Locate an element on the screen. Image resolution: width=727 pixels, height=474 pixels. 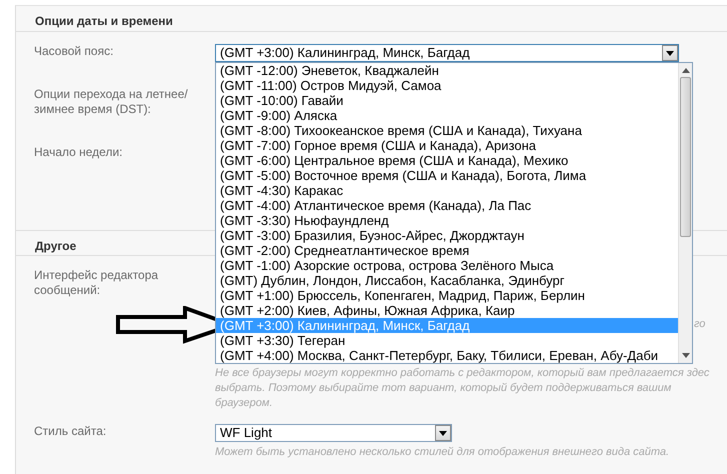
field-label: Интерфейс редактора сообщений: is located at coordinates (96, 283).